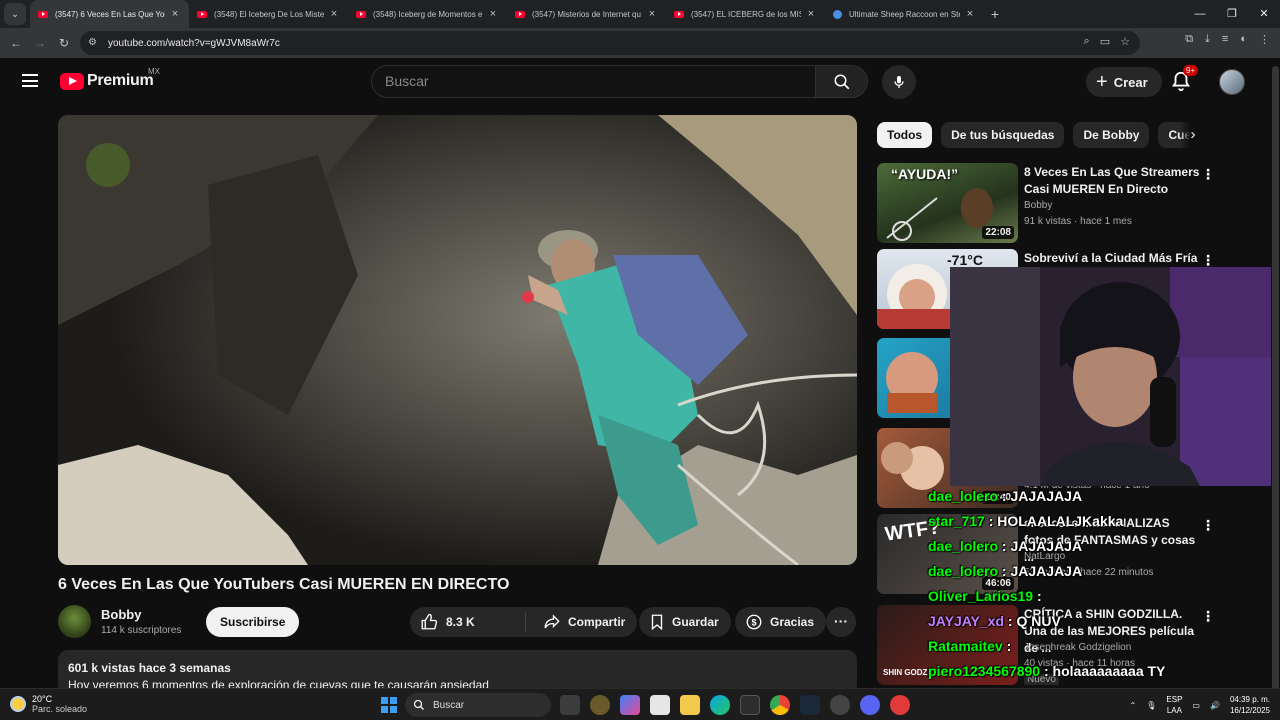  I want to click on file-explorer-icon, so click(690, 705).